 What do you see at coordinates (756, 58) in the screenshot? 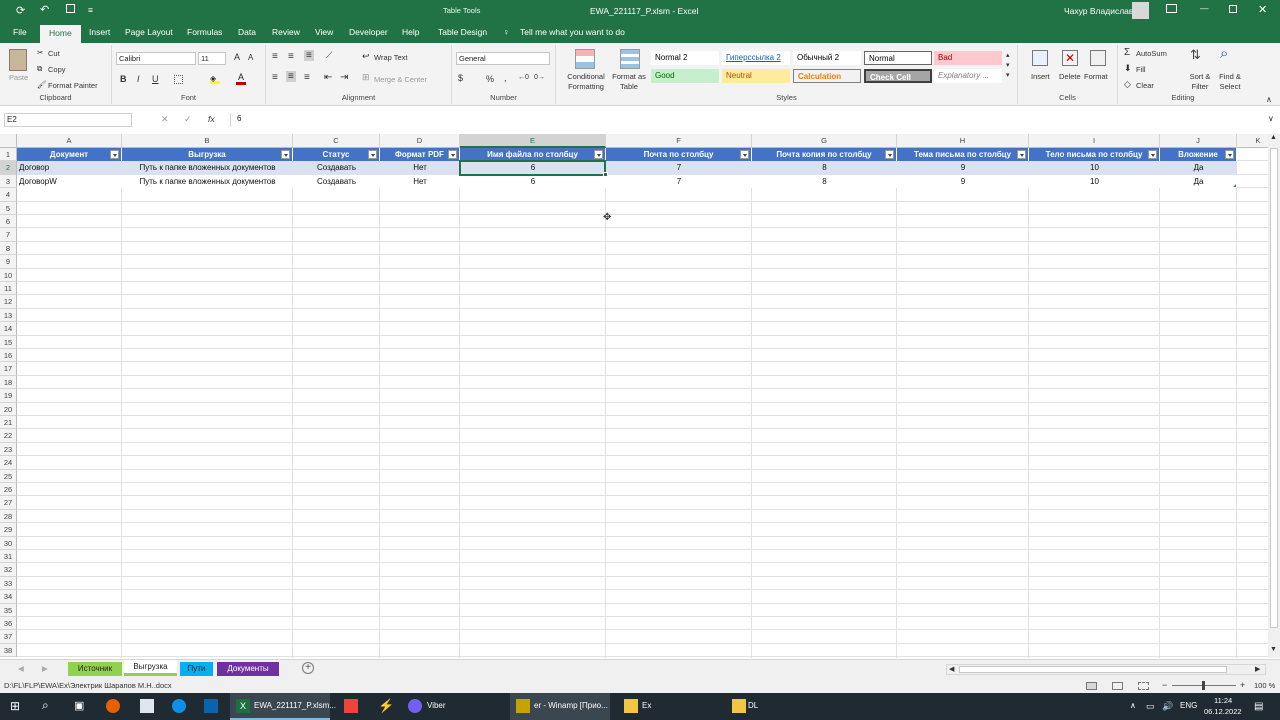
I see `cell-style-1: Гиперссылка 2` at bounding box center [756, 58].